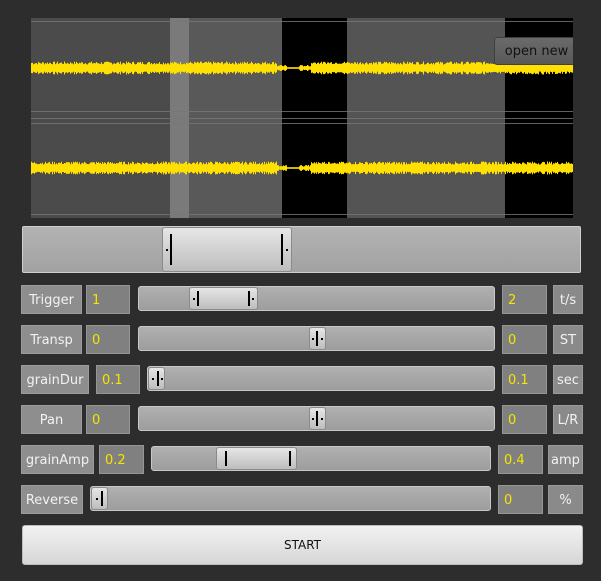  Describe the element at coordinates (565, 459) in the screenshot. I see `grainamp-unit: amp` at that location.